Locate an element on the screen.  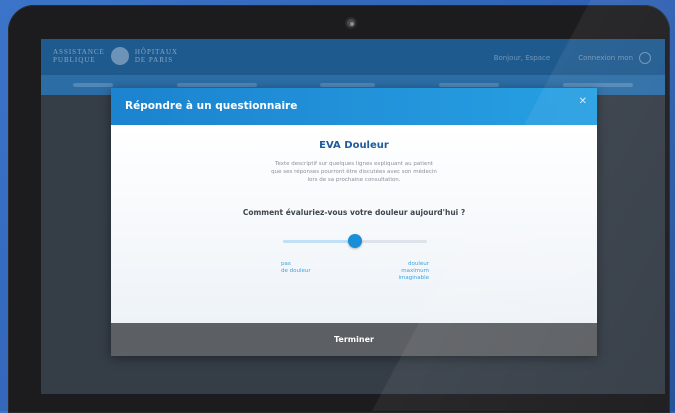
questionnaire-title: EVA Douleur is located at coordinates (354, 145).